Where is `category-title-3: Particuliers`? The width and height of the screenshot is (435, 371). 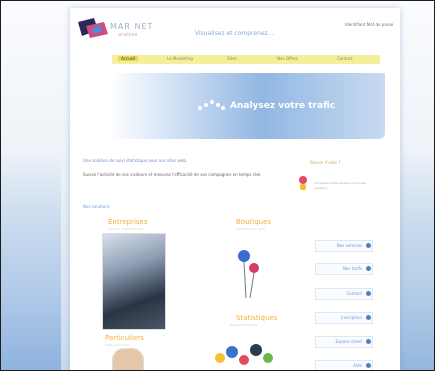 category-title-3: Particuliers is located at coordinates (124, 338).